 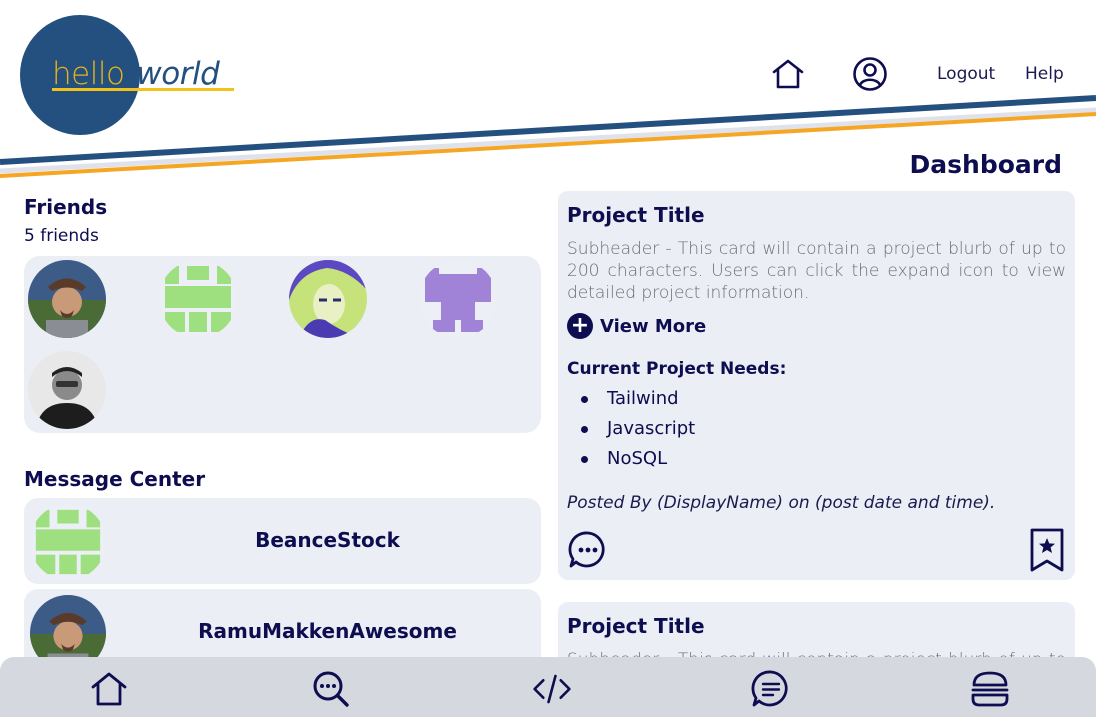 I want to click on friends-count: 5 friends, so click(x=61, y=236).